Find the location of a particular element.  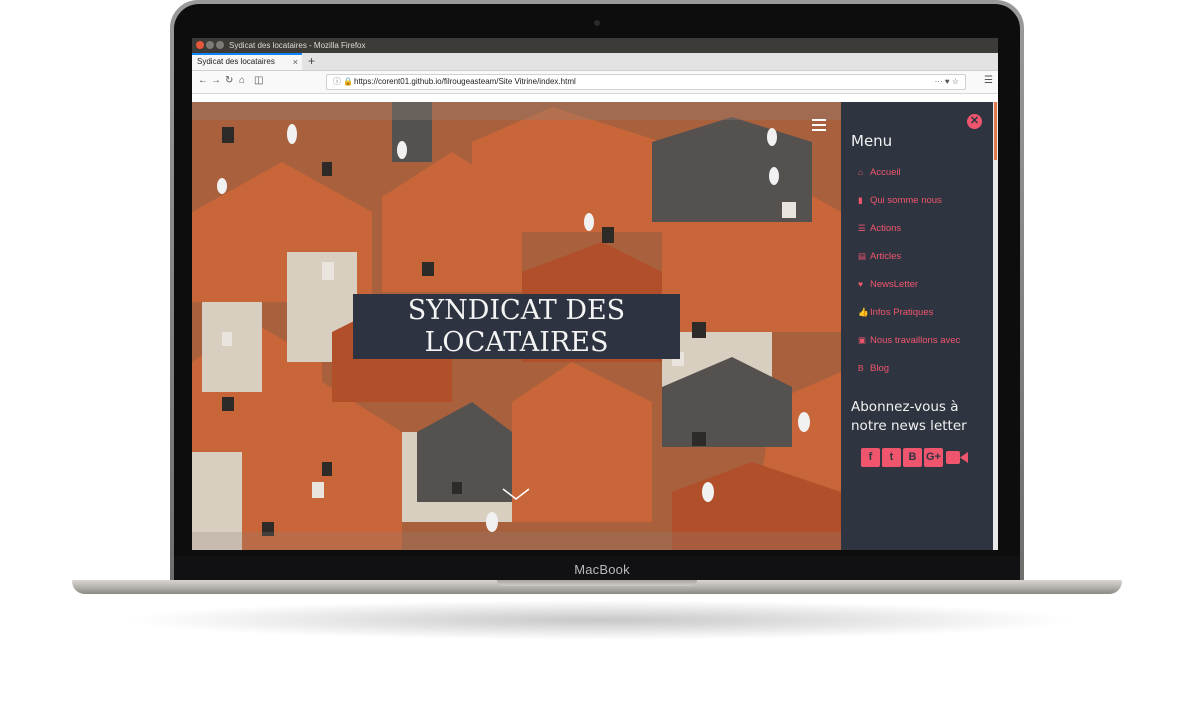

forward-icon: → is located at coordinates (216, 81).